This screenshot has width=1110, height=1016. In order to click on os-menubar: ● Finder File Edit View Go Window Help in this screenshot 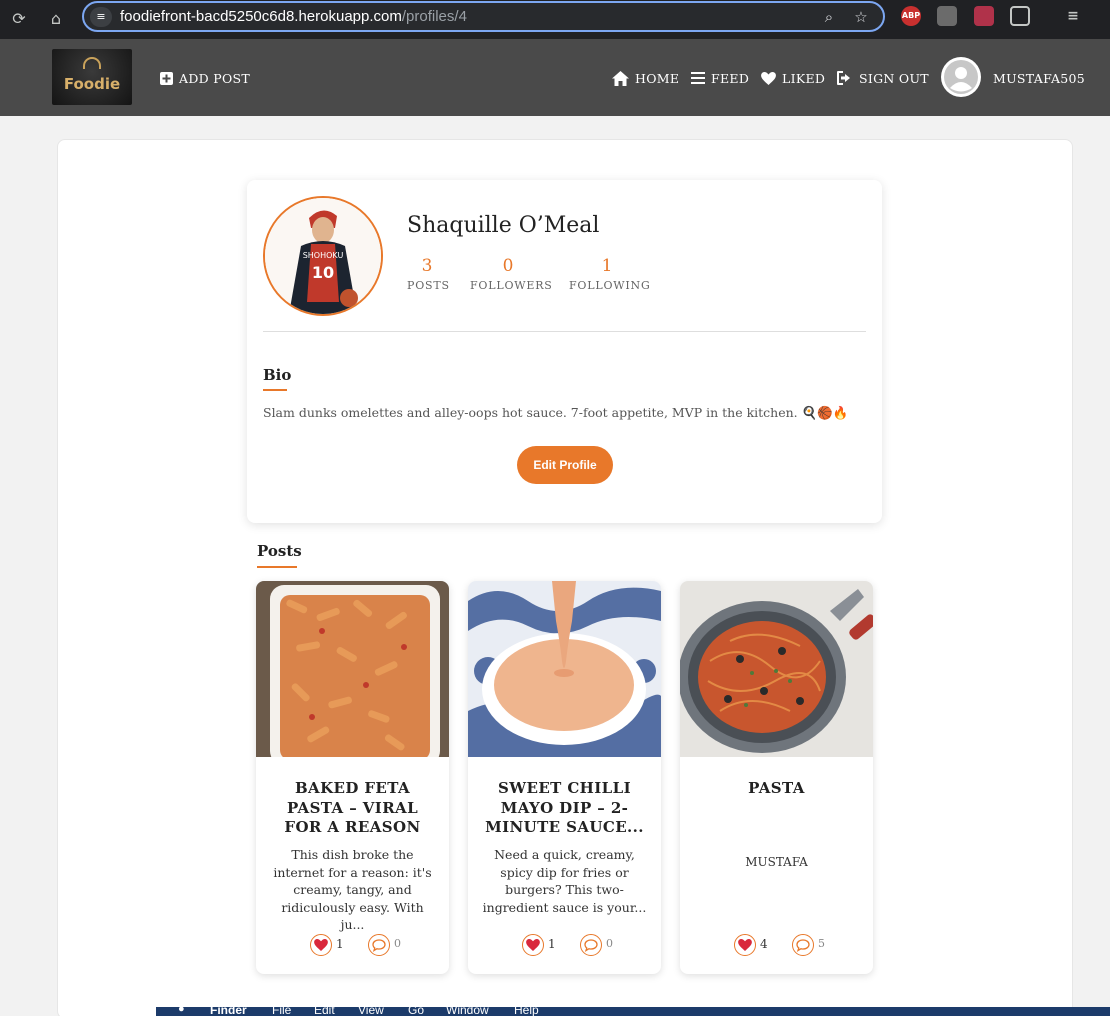, I will do `click(633, 1011)`.